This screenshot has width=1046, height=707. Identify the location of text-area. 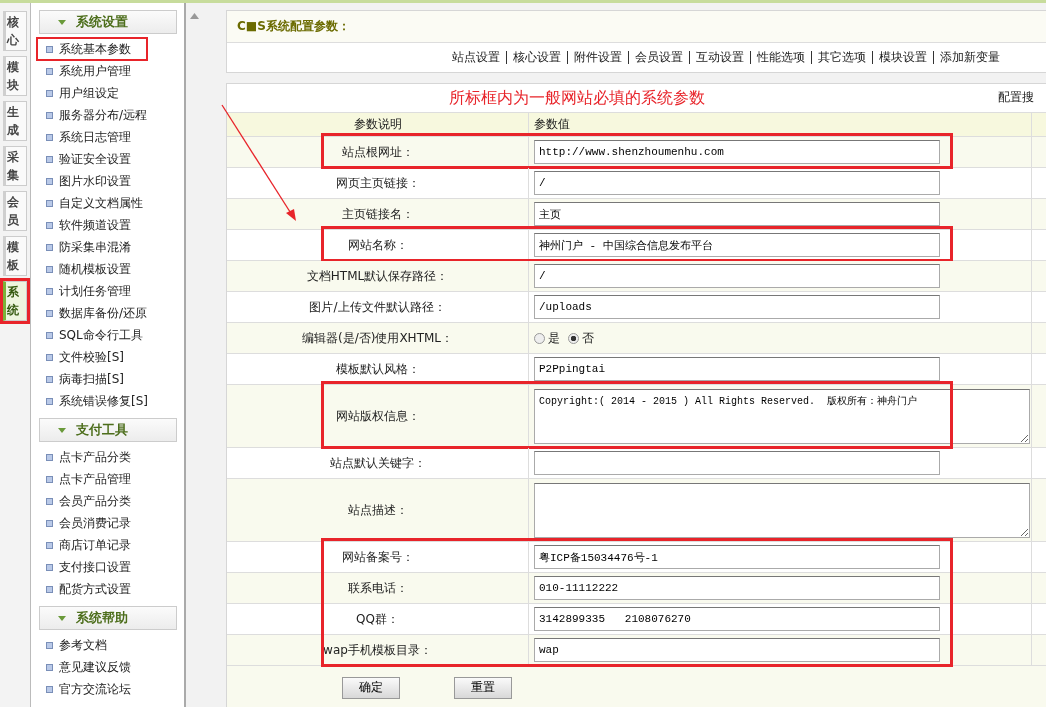
(782, 510).